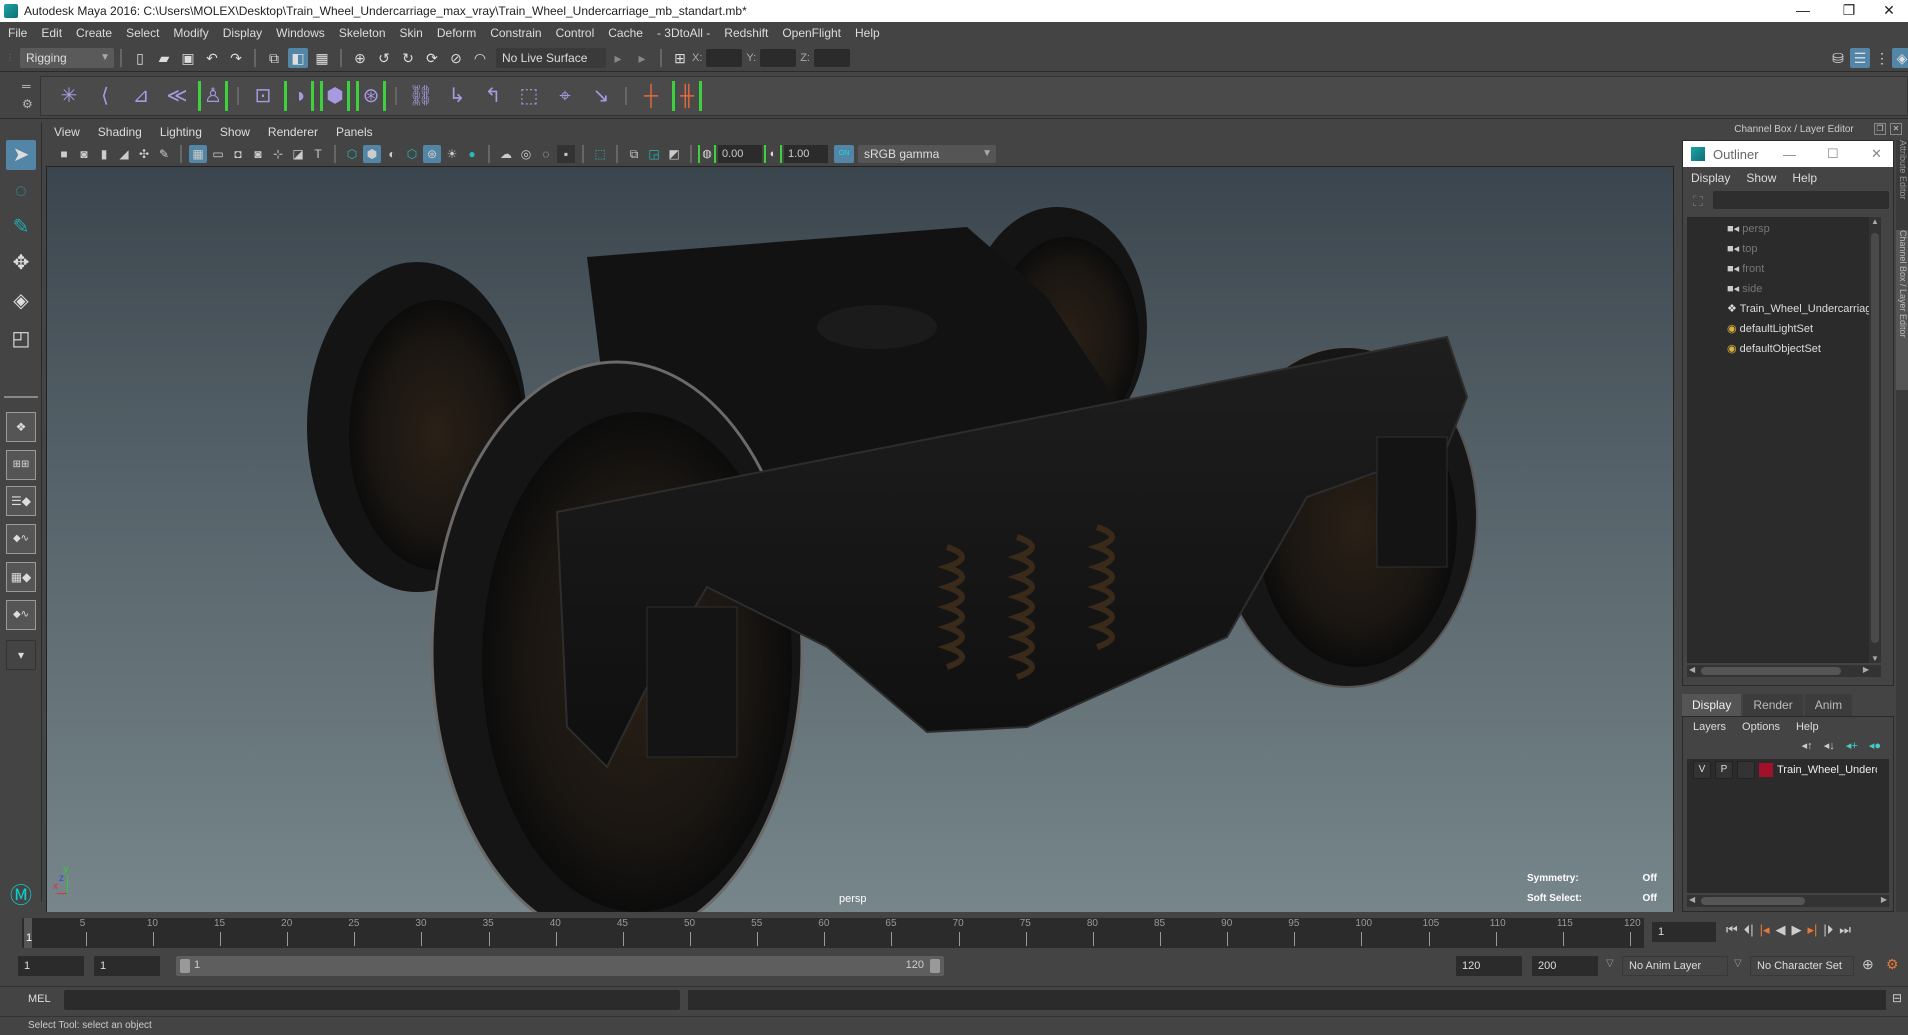 The width and height of the screenshot is (1908, 1035). I want to click on layer-row: V P Train_Wheel_Undercar, so click(1788, 770).